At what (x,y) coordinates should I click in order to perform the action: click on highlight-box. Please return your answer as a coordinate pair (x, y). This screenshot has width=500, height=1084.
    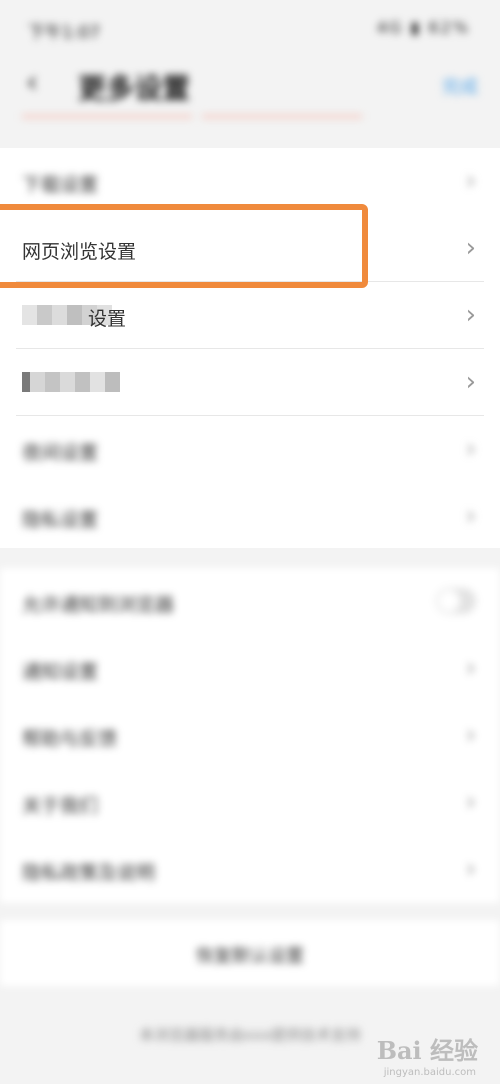
    Looking at the image, I should click on (184, 246).